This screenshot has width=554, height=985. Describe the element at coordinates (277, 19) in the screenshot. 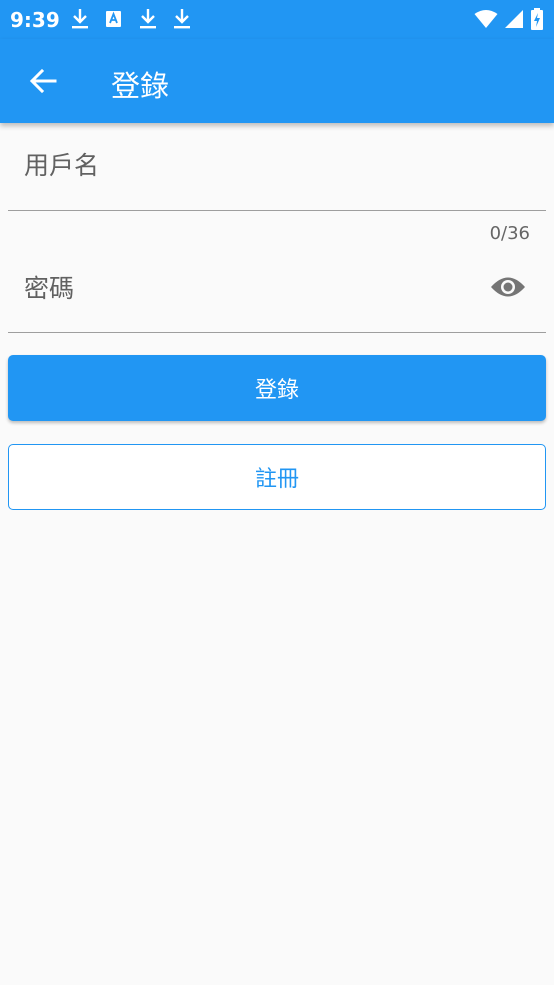

I see `status-bar: 9:39` at that location.